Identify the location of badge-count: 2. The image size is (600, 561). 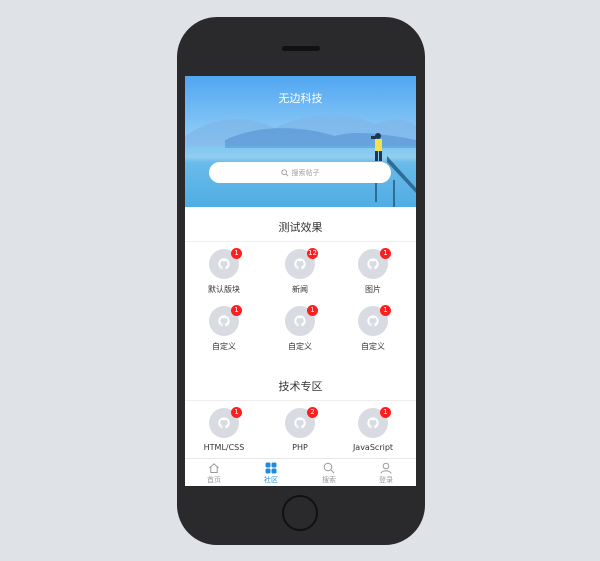
(312, 412).